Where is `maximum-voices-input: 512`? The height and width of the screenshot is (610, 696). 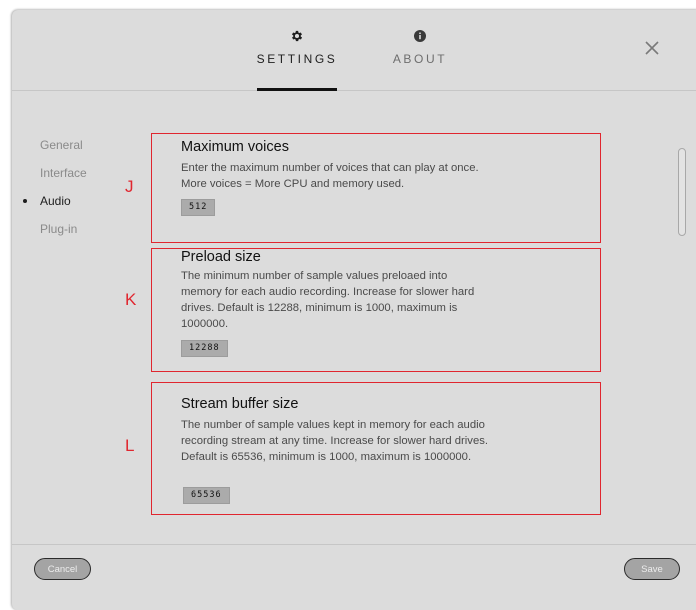
maximum-voices-input: 512 is located at coordinates (198, 207).